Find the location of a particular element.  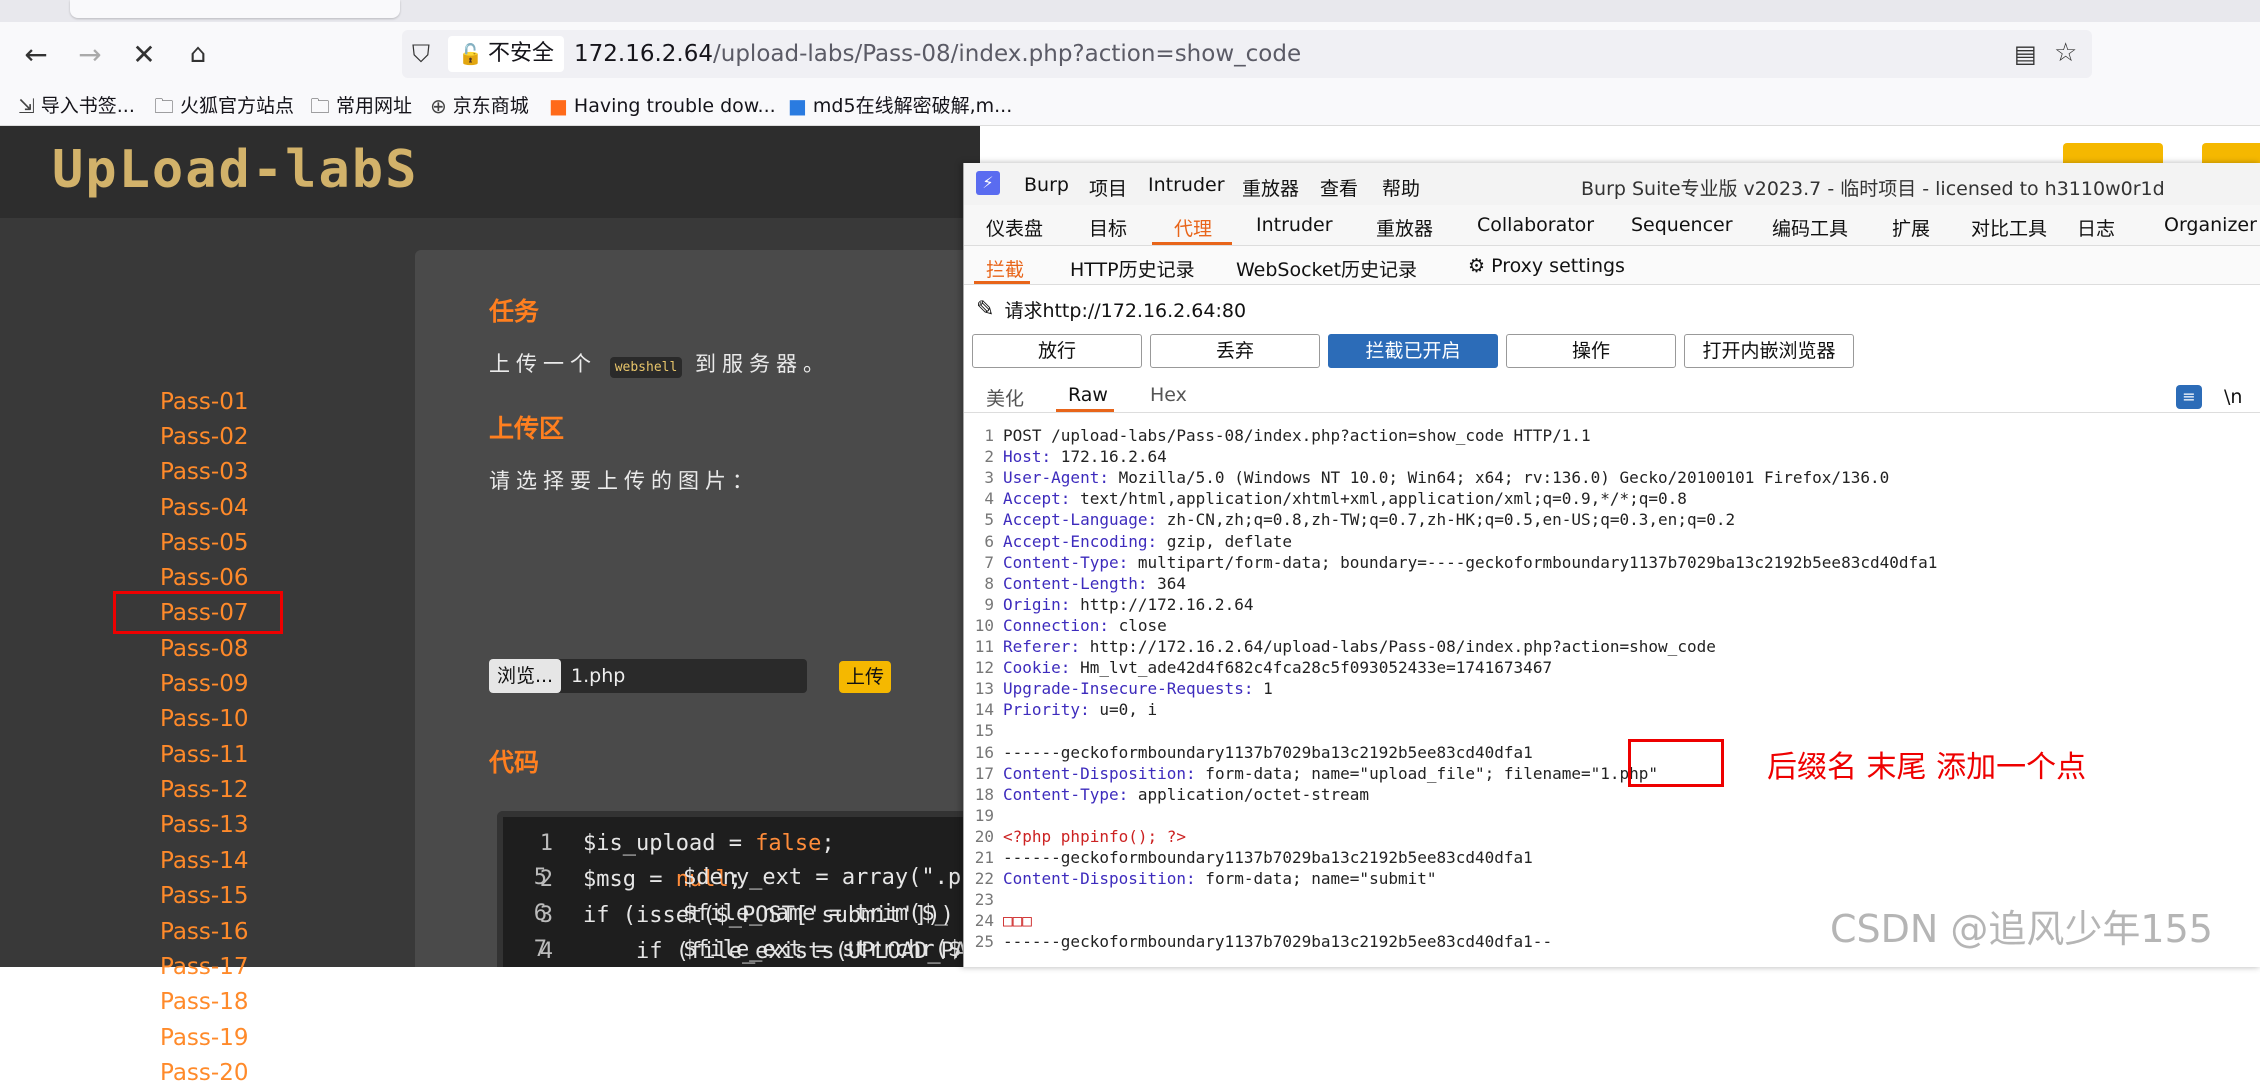

pencil-icon: ✎ is located at coordinates (985, 309).